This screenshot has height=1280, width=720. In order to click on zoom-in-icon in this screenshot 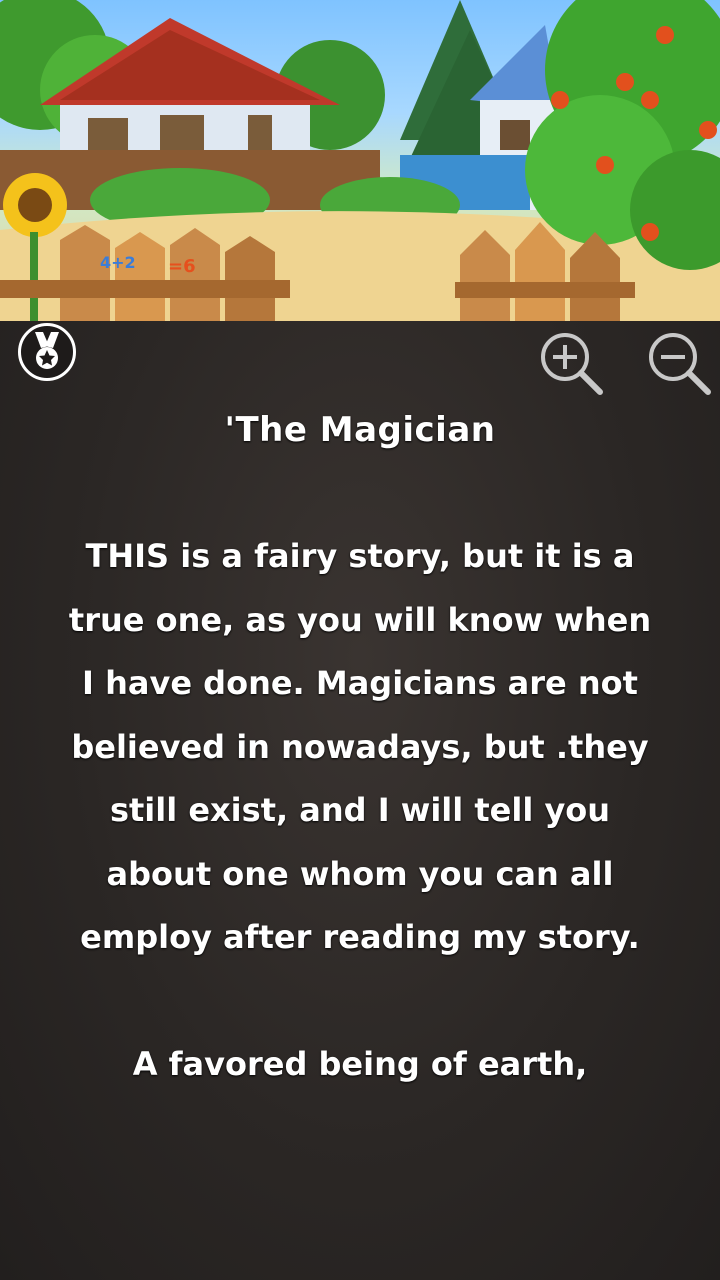, I will do `click(572, 364)`.